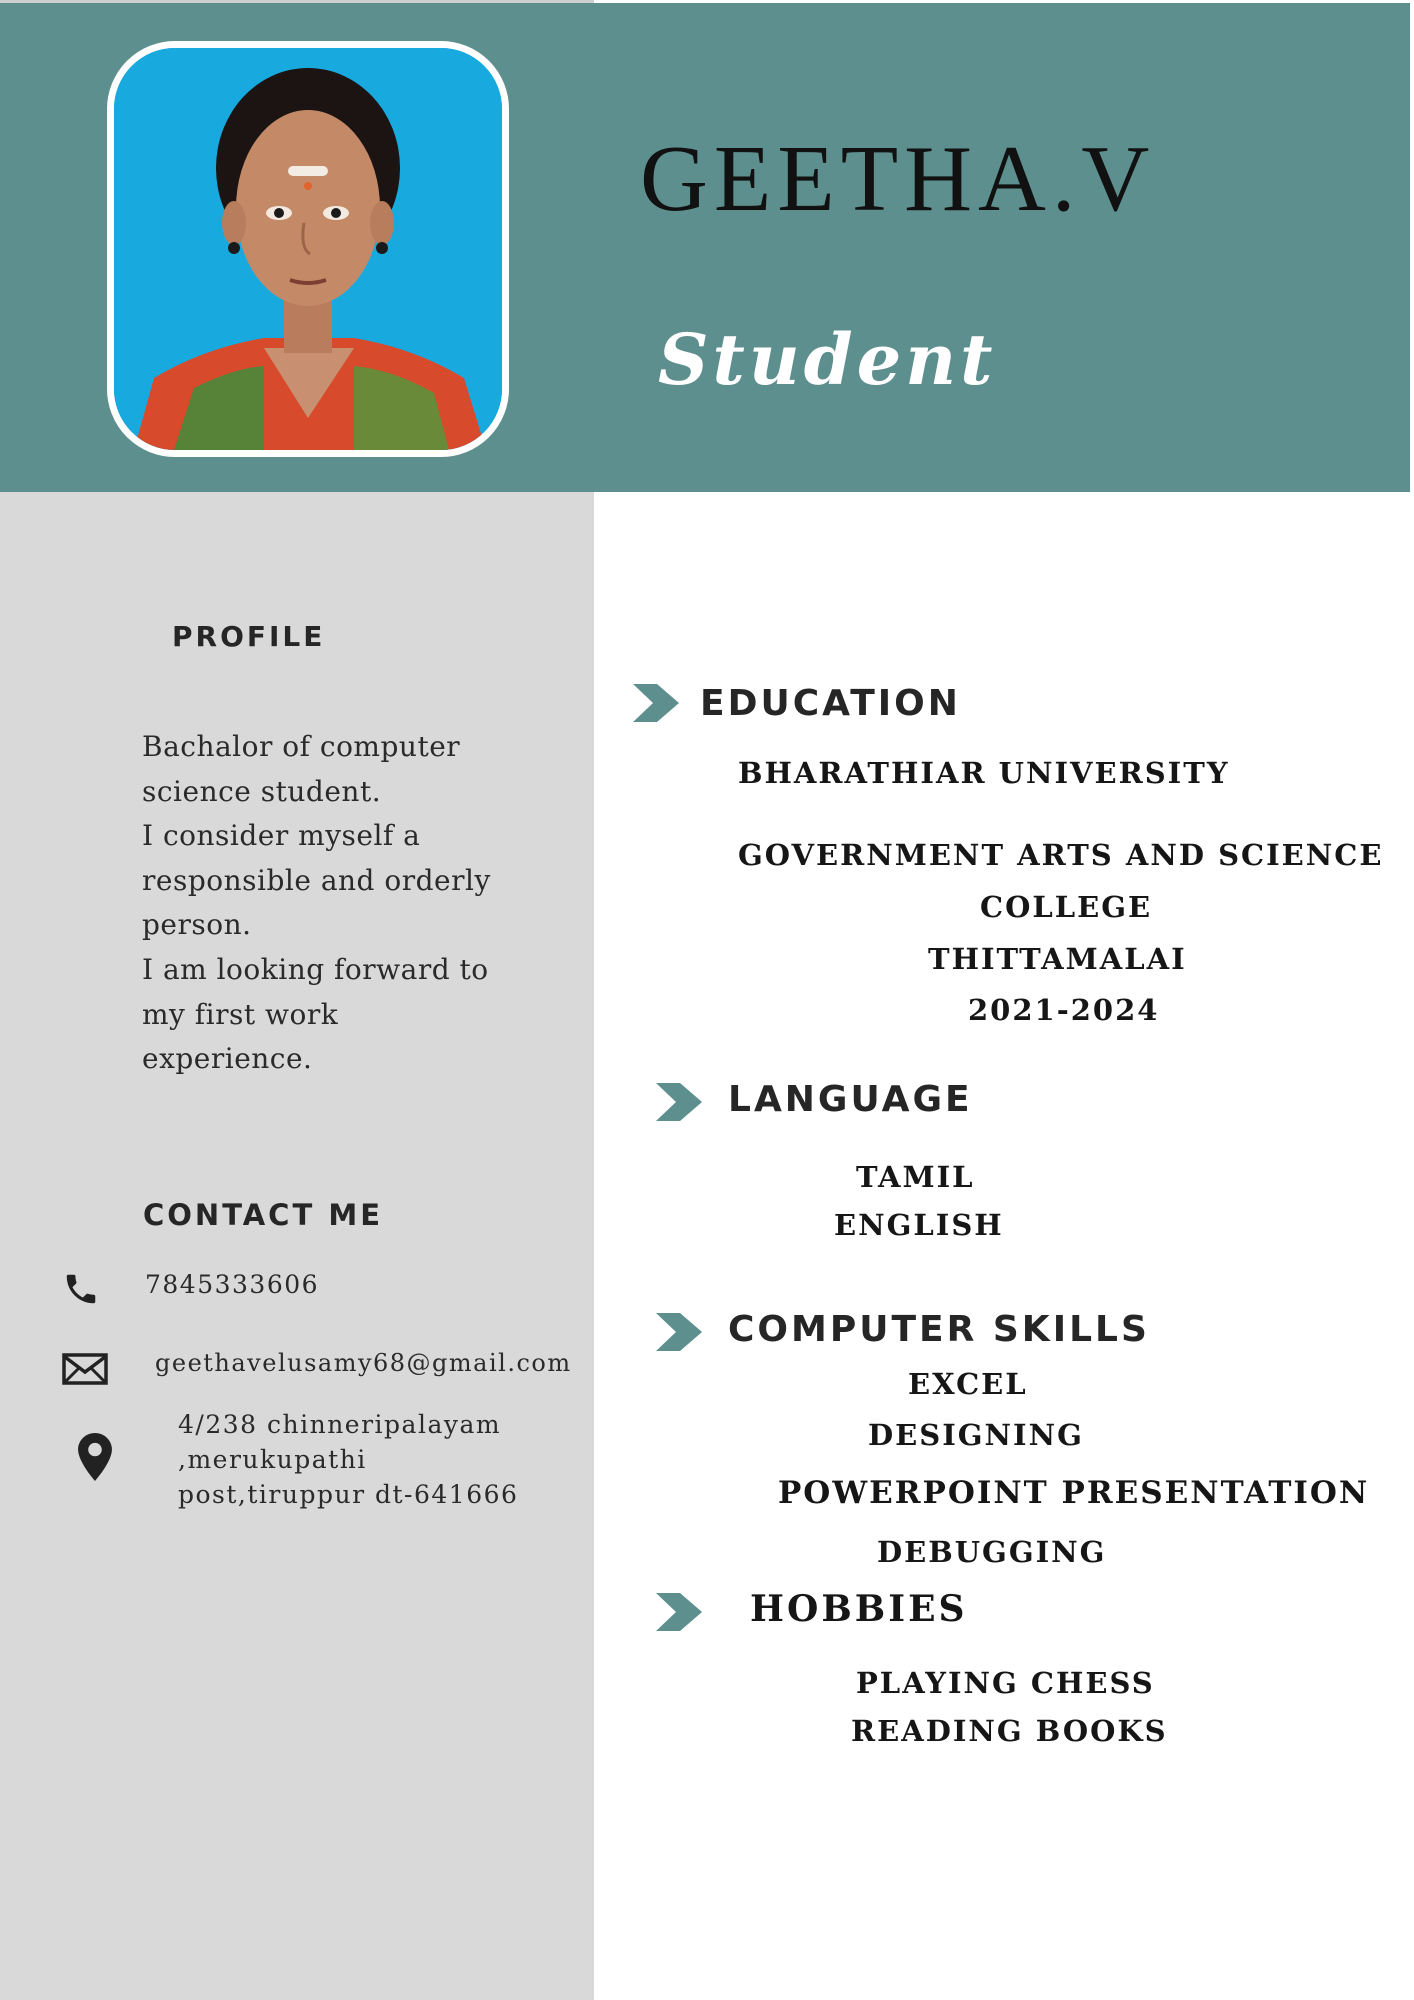 This screenshot has width=1414, height=2000. Describe the element at coordinates (85, 1369) in the screenshot. I see `mail-icon` at that location.